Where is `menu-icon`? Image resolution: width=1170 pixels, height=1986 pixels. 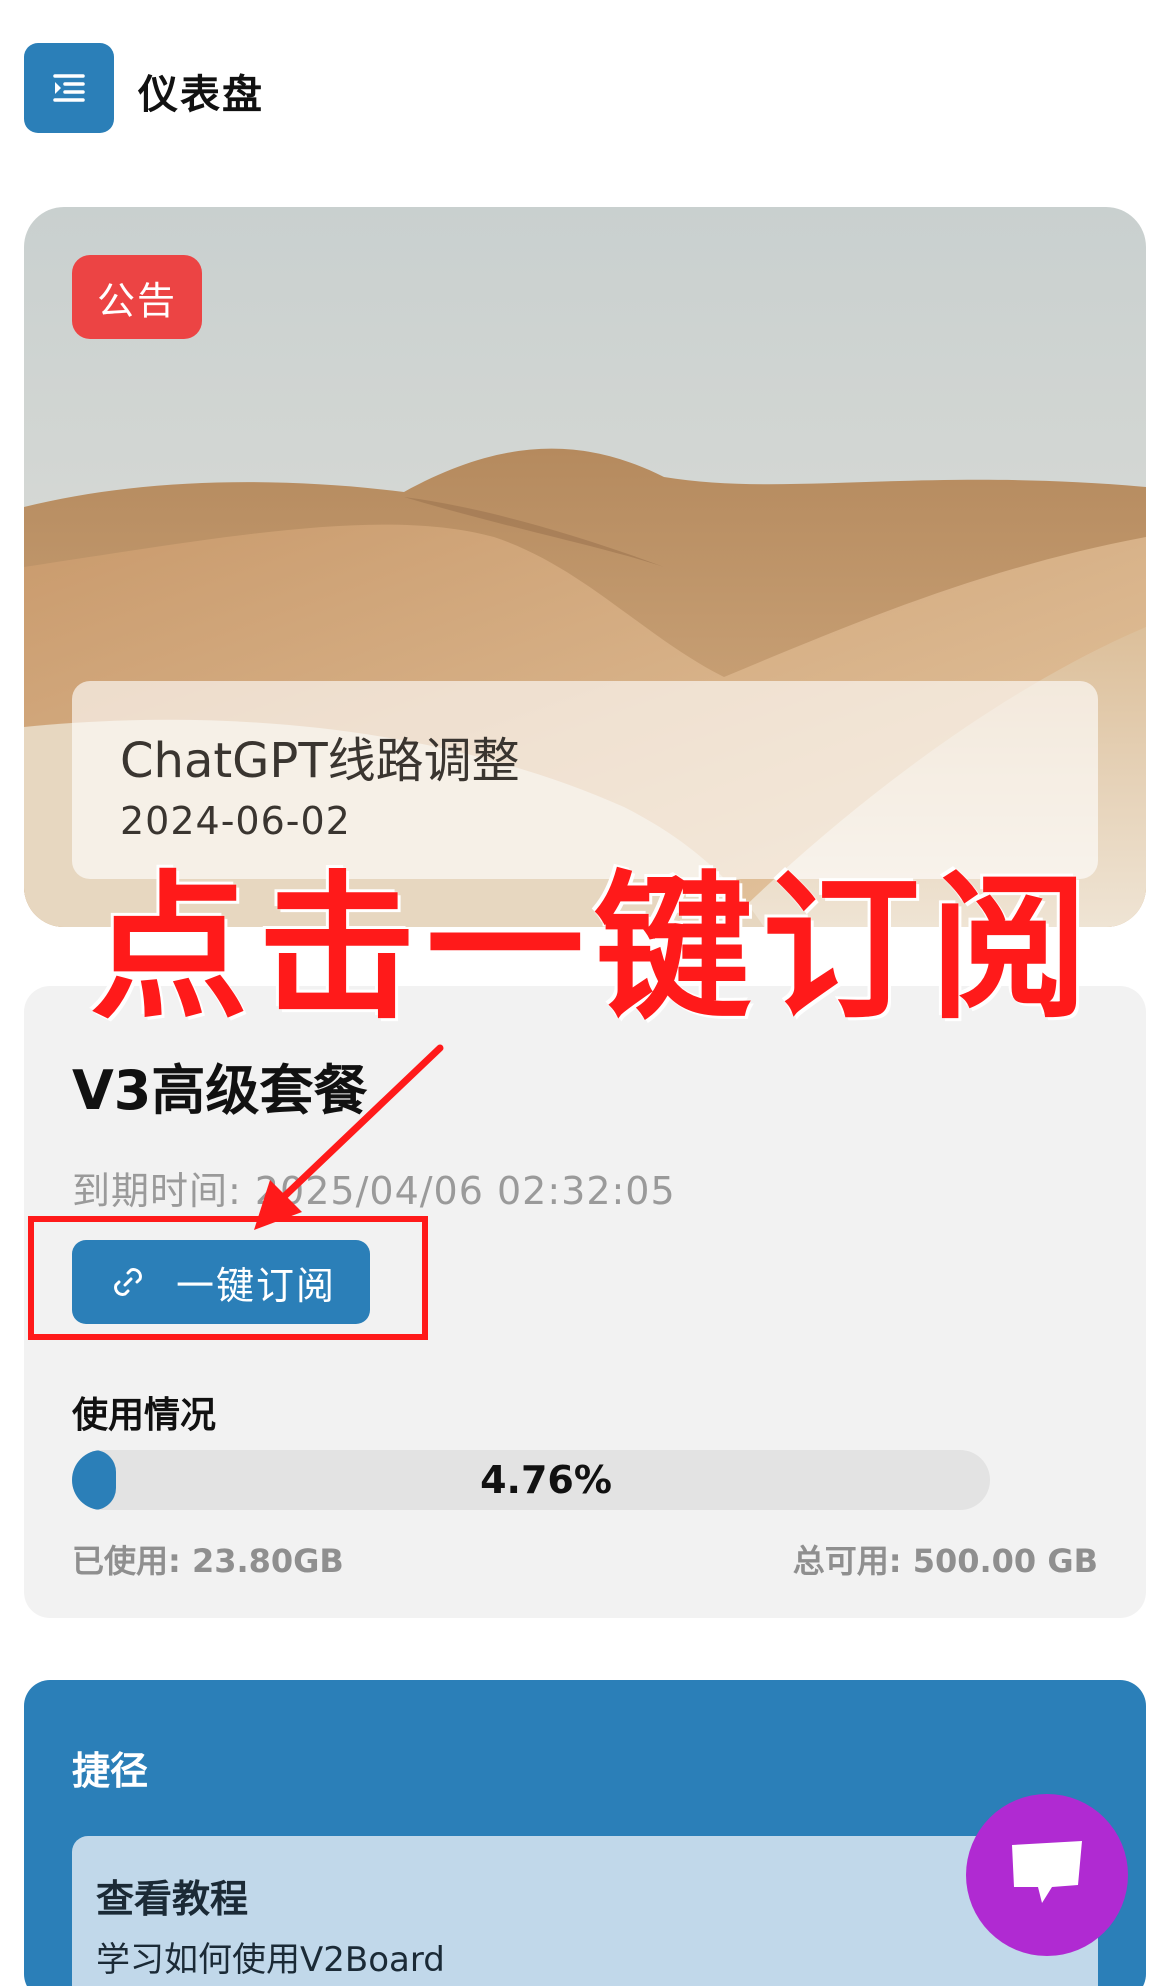 menu-icon is located at coordinates (69, 88).